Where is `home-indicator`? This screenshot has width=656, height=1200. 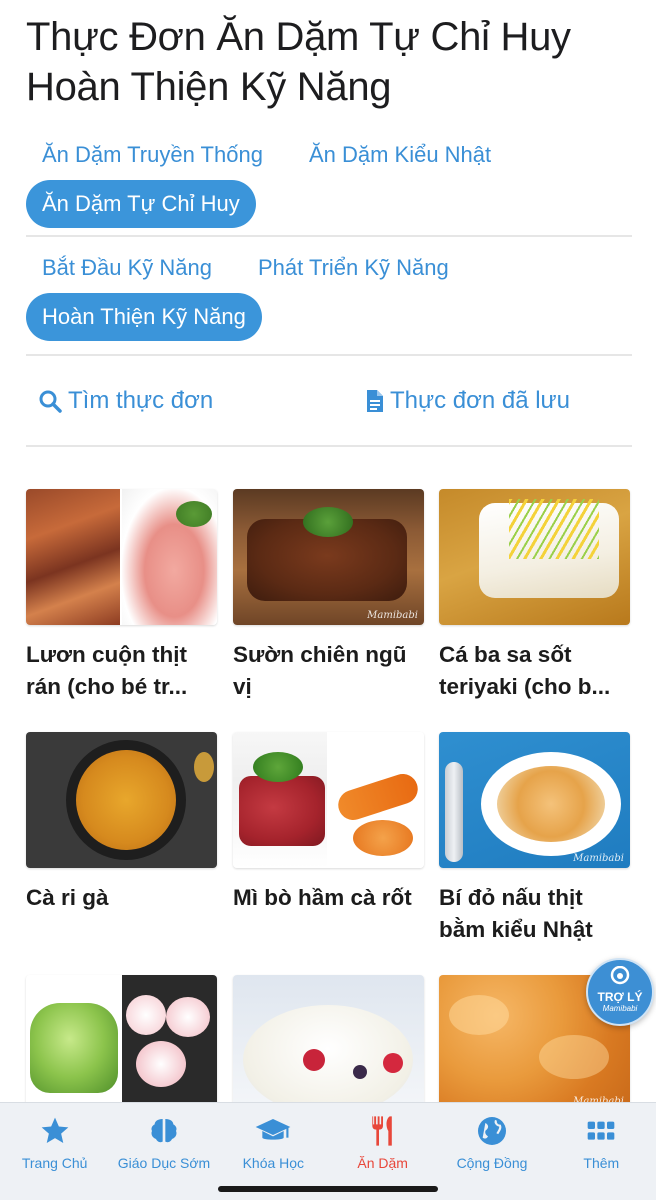
home-indicator is located at coordinates (328, 1189).